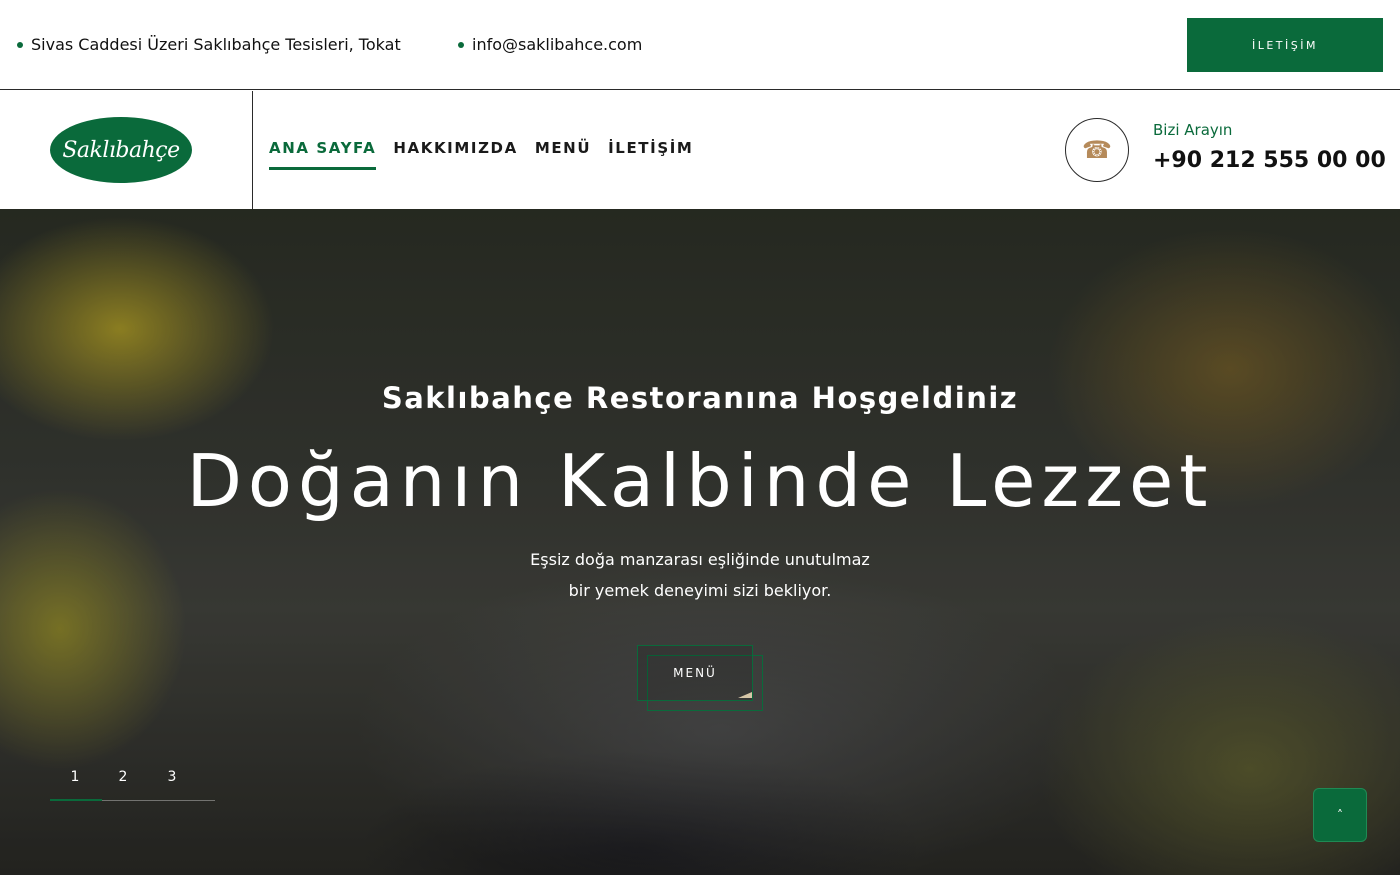 This screenshot has height=875, width=1400. I want to click on chevron-up-icon: ˄, so click(1340, 815).